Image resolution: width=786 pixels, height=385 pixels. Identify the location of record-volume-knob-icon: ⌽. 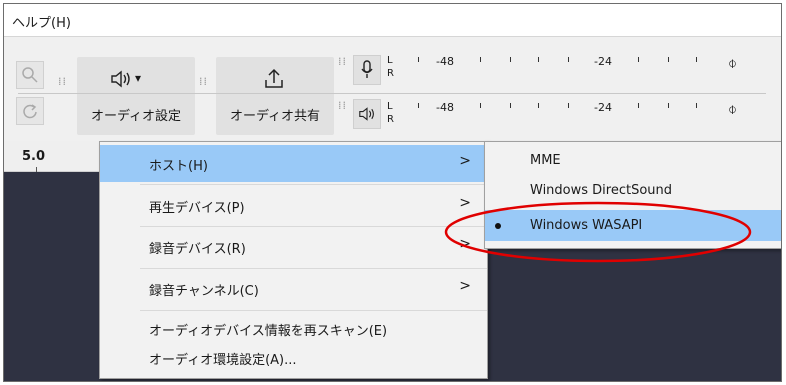
(732, 63).